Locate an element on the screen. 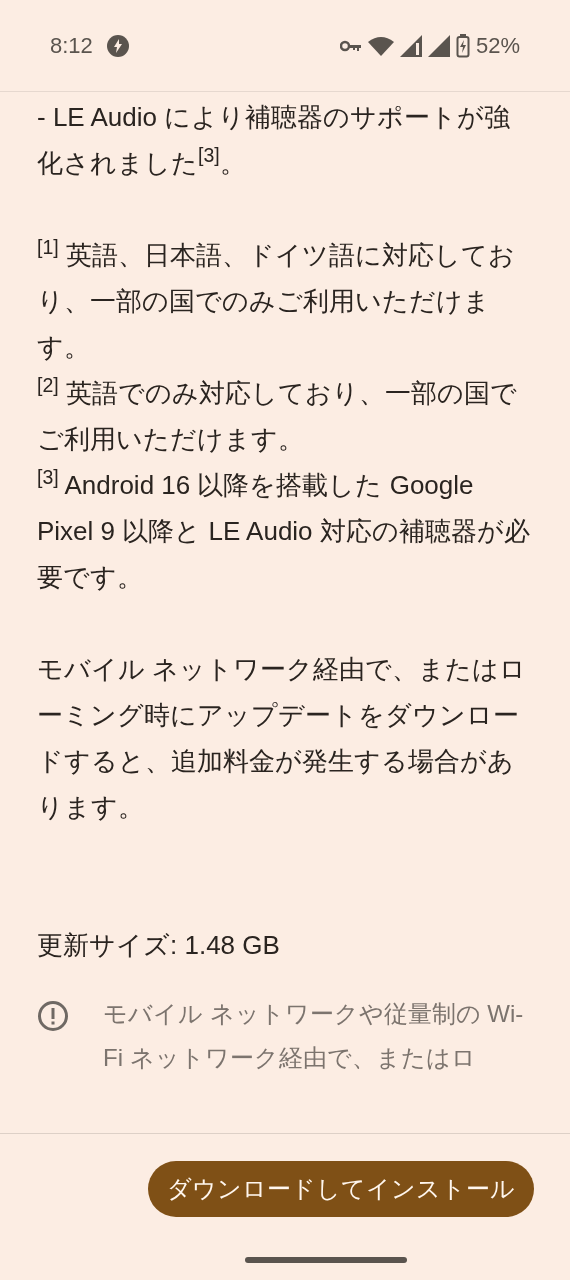  battery-icon is located at coordinates (462, 45).